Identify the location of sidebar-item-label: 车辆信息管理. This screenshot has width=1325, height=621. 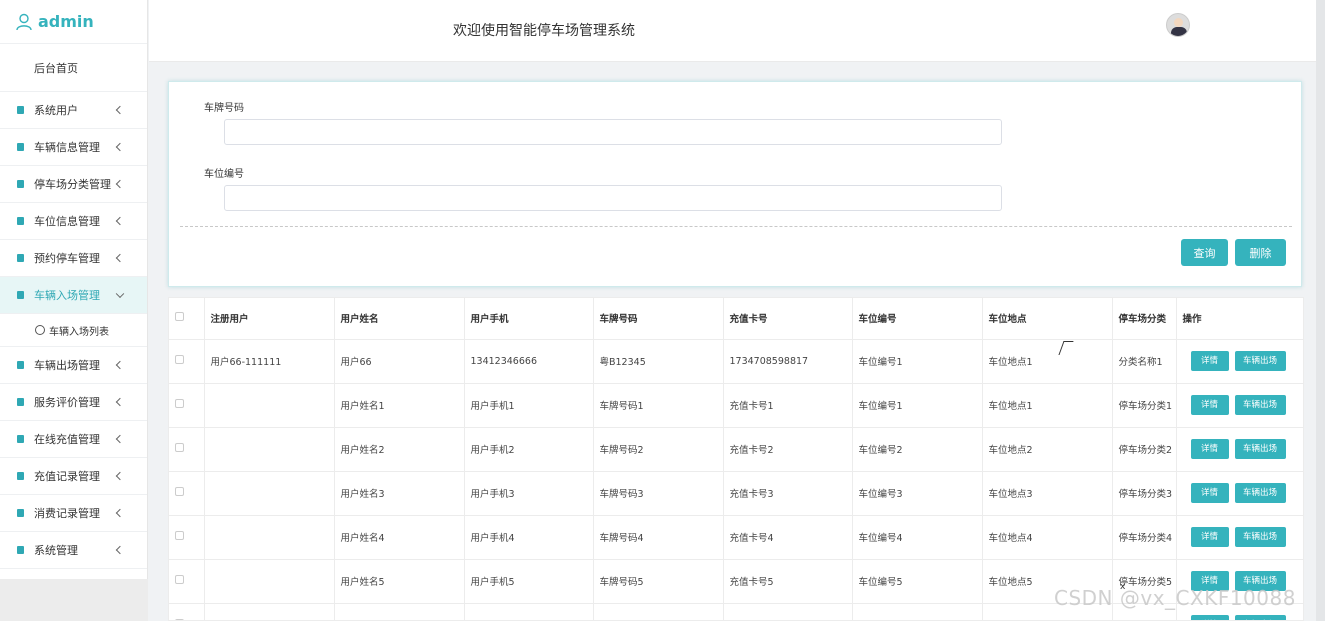
(67, 147).